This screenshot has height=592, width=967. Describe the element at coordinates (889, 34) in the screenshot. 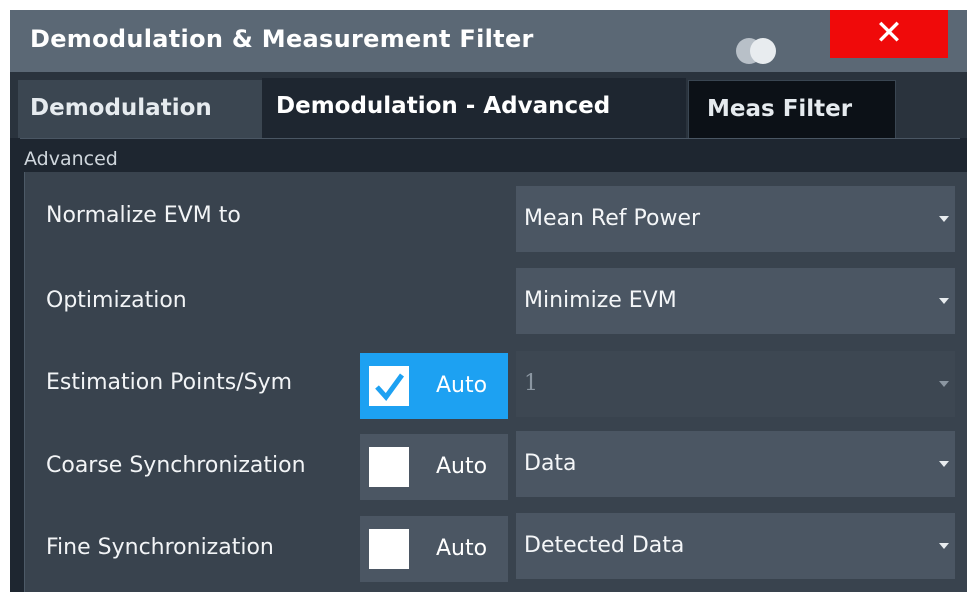

I see `close-button: ✕` at that location.